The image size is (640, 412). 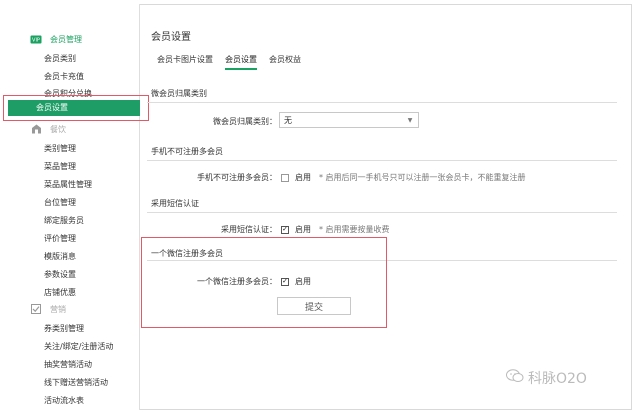 I want to click on tab-card-image: 会员卡图片设置, so click(x=185, y=62).